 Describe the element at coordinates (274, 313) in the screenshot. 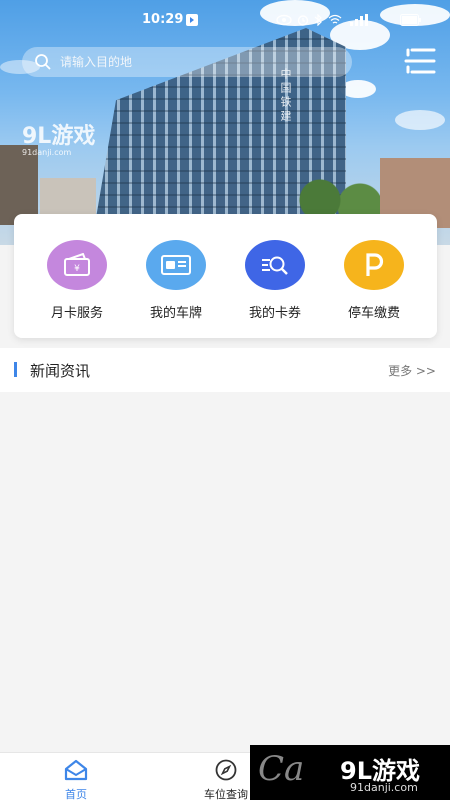

I see `service-label: 我的卡券` at that location.